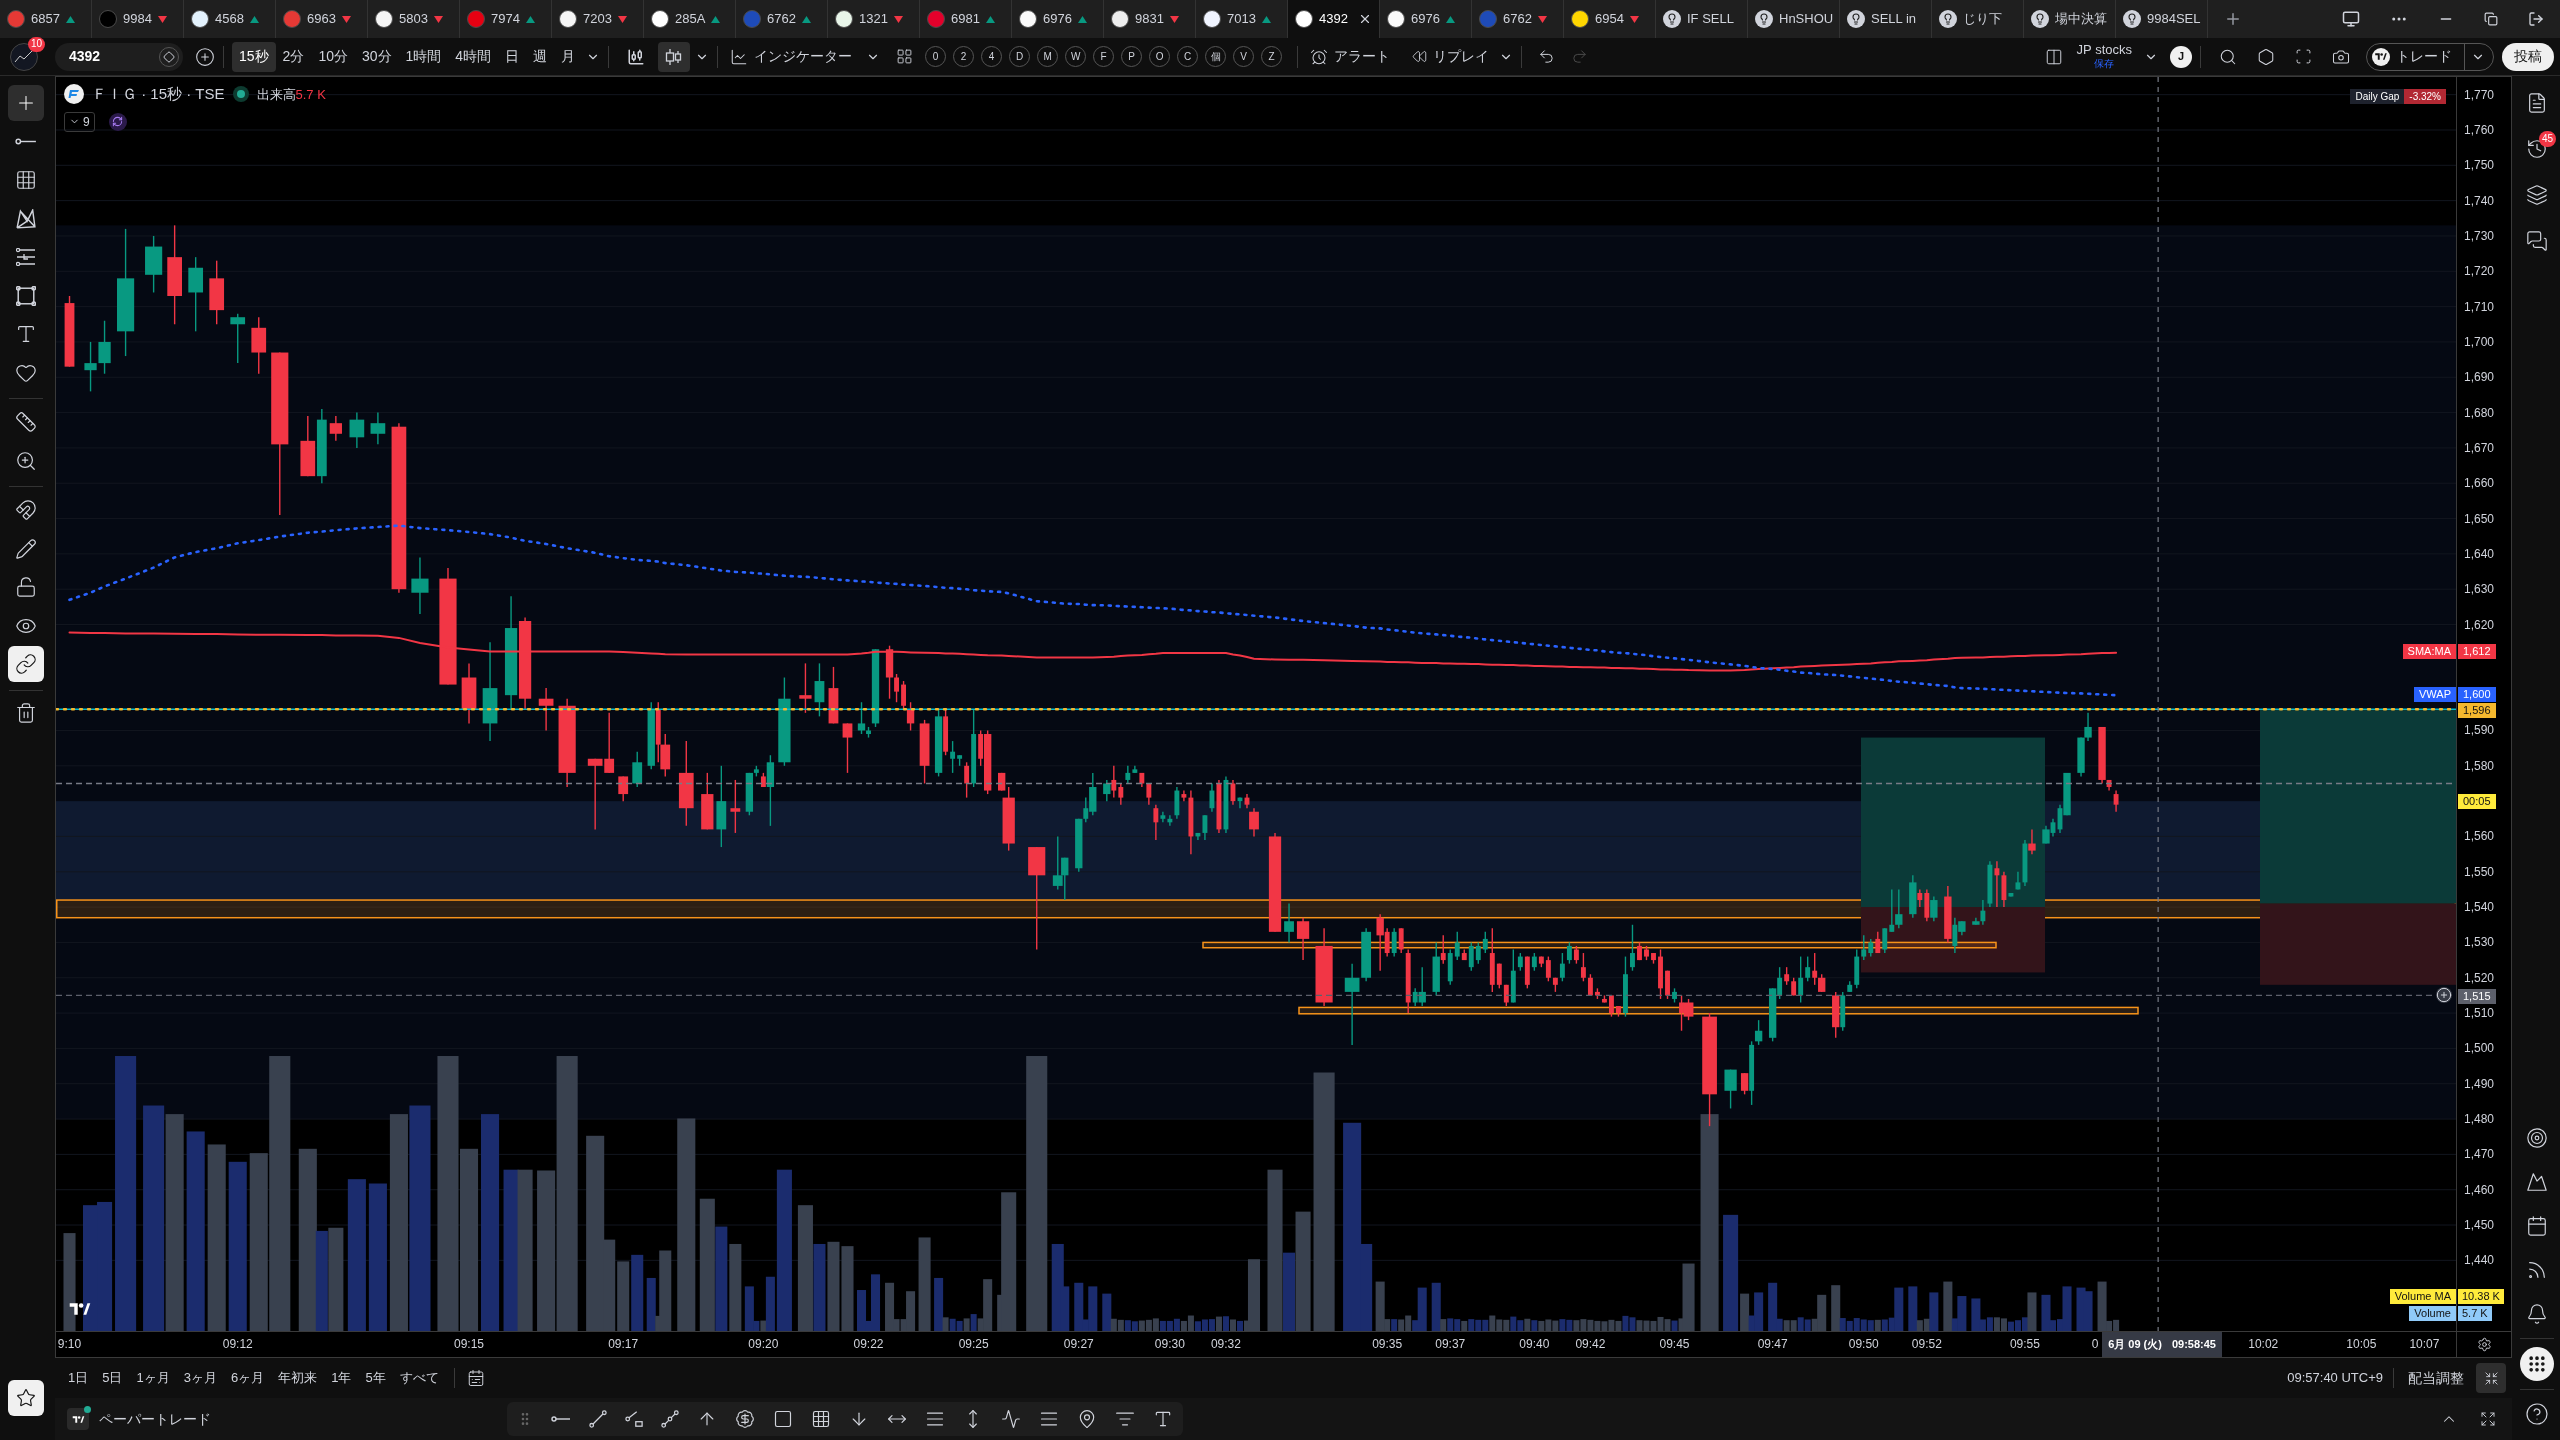 The width and height of the screenshot is (2560, 1440). What do you see at coordinates (2479, 1013) in the screenshot?
I see `price-axis-label: 1,510` at bounding box center [2479, 1013].